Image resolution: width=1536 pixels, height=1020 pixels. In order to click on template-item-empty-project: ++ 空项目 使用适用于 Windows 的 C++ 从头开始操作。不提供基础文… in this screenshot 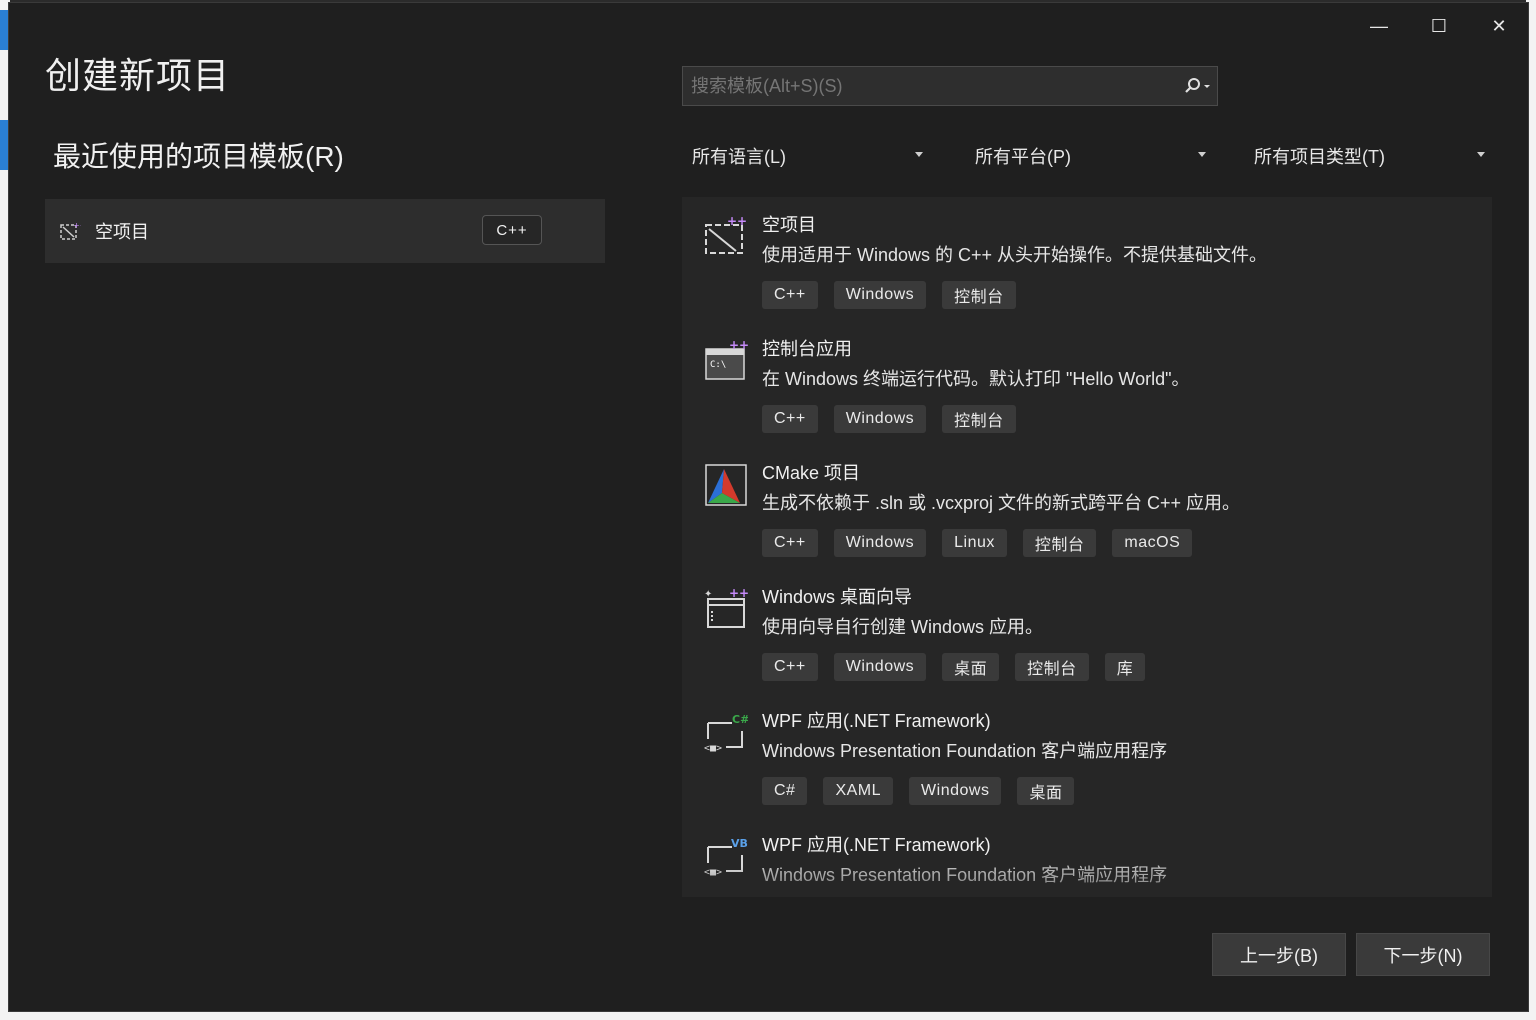, I will do `click(1087, 259)`.